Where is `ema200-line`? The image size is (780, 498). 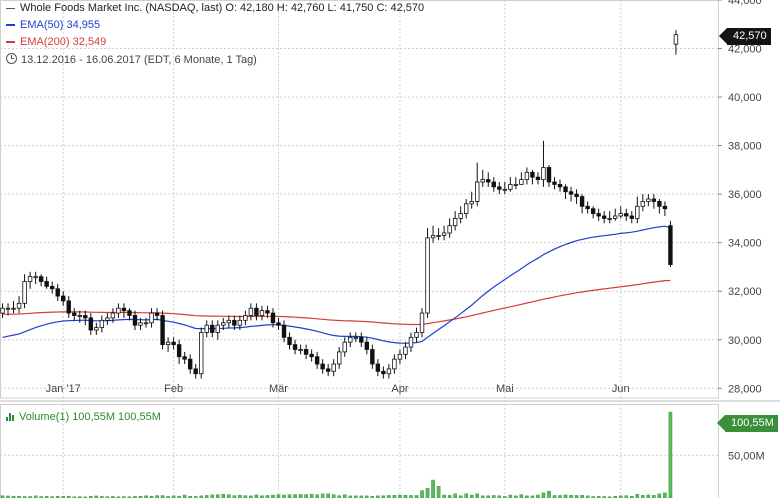 ema200-line is located at coordinates (336, 302).